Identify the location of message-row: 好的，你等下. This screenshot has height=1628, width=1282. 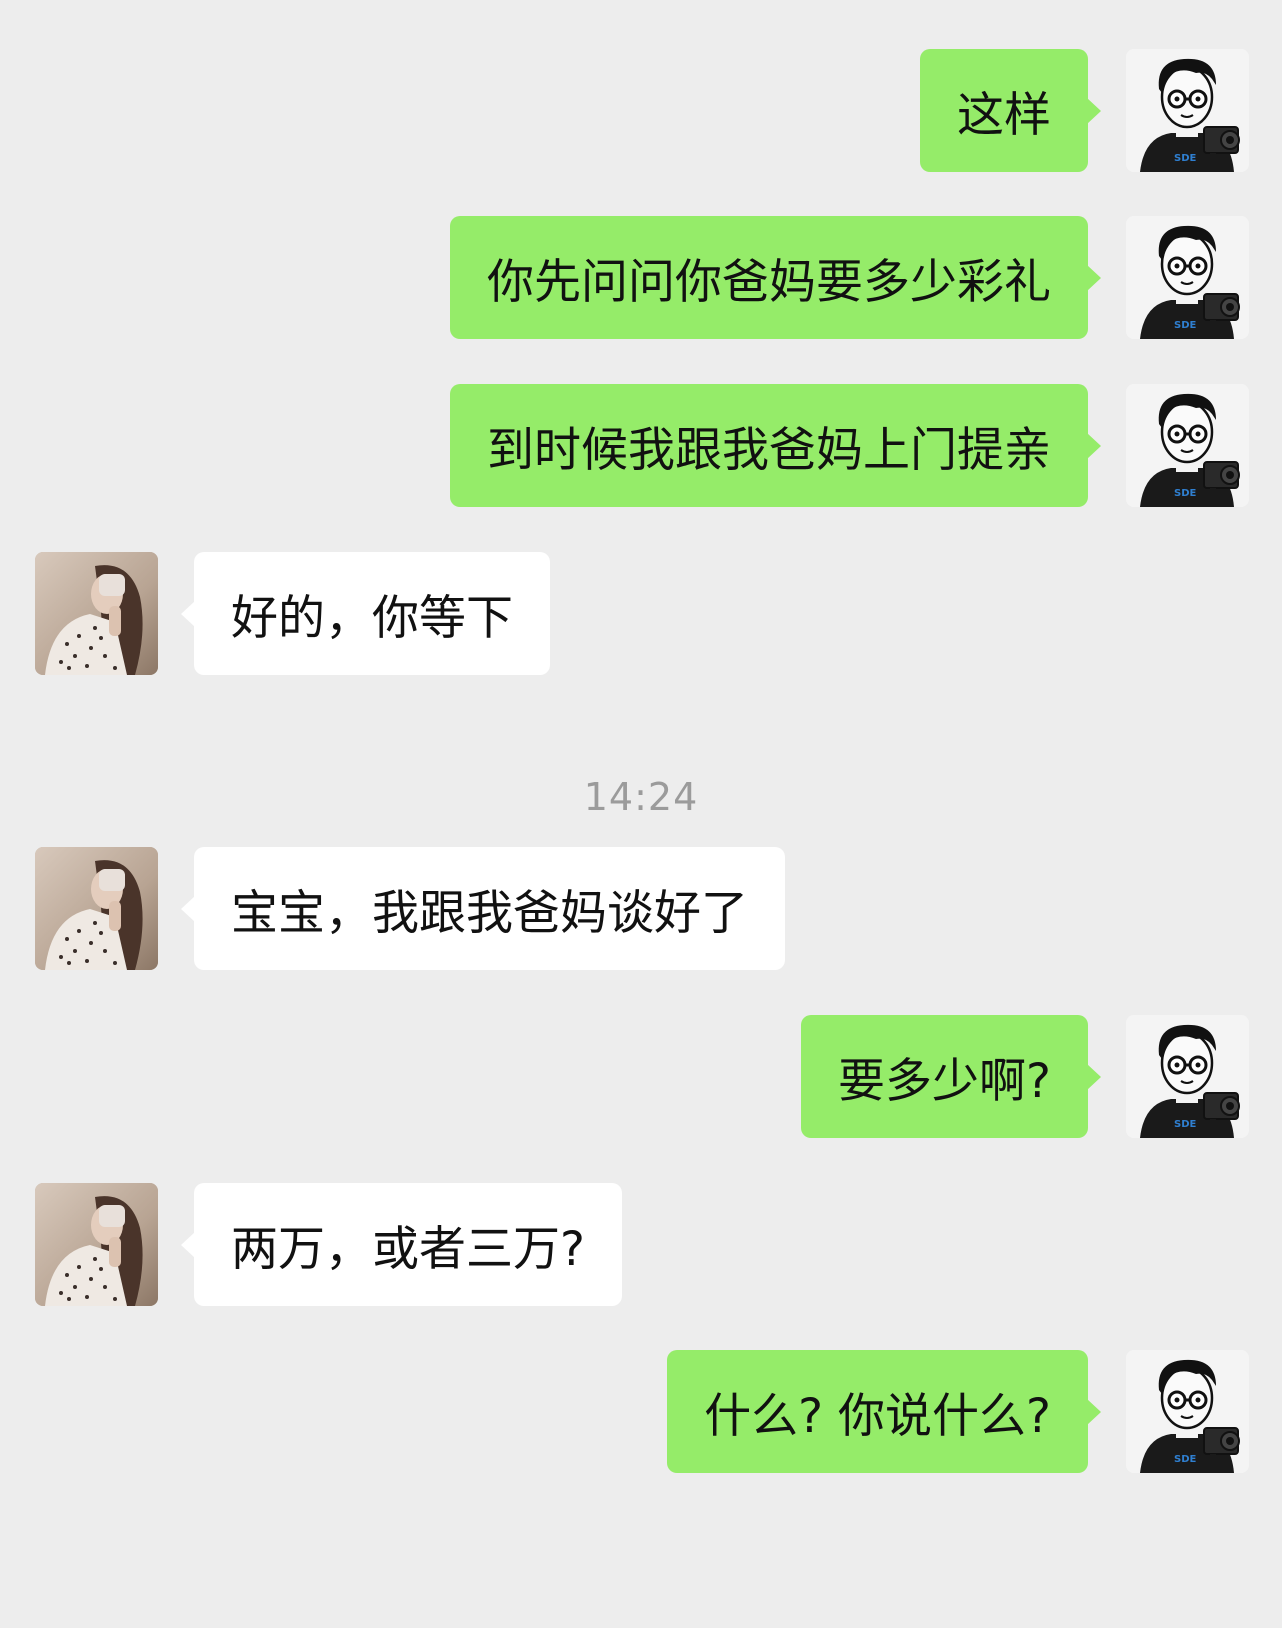
(641, 613).